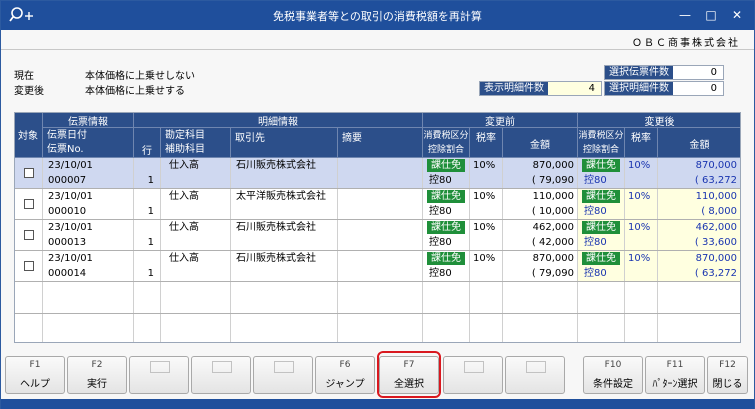 The image size is (755, 409). Describe the element at coordinates (686, 43) in the screenshot. I see `company-name: ＯＢＣ商事株式会社` at that location.